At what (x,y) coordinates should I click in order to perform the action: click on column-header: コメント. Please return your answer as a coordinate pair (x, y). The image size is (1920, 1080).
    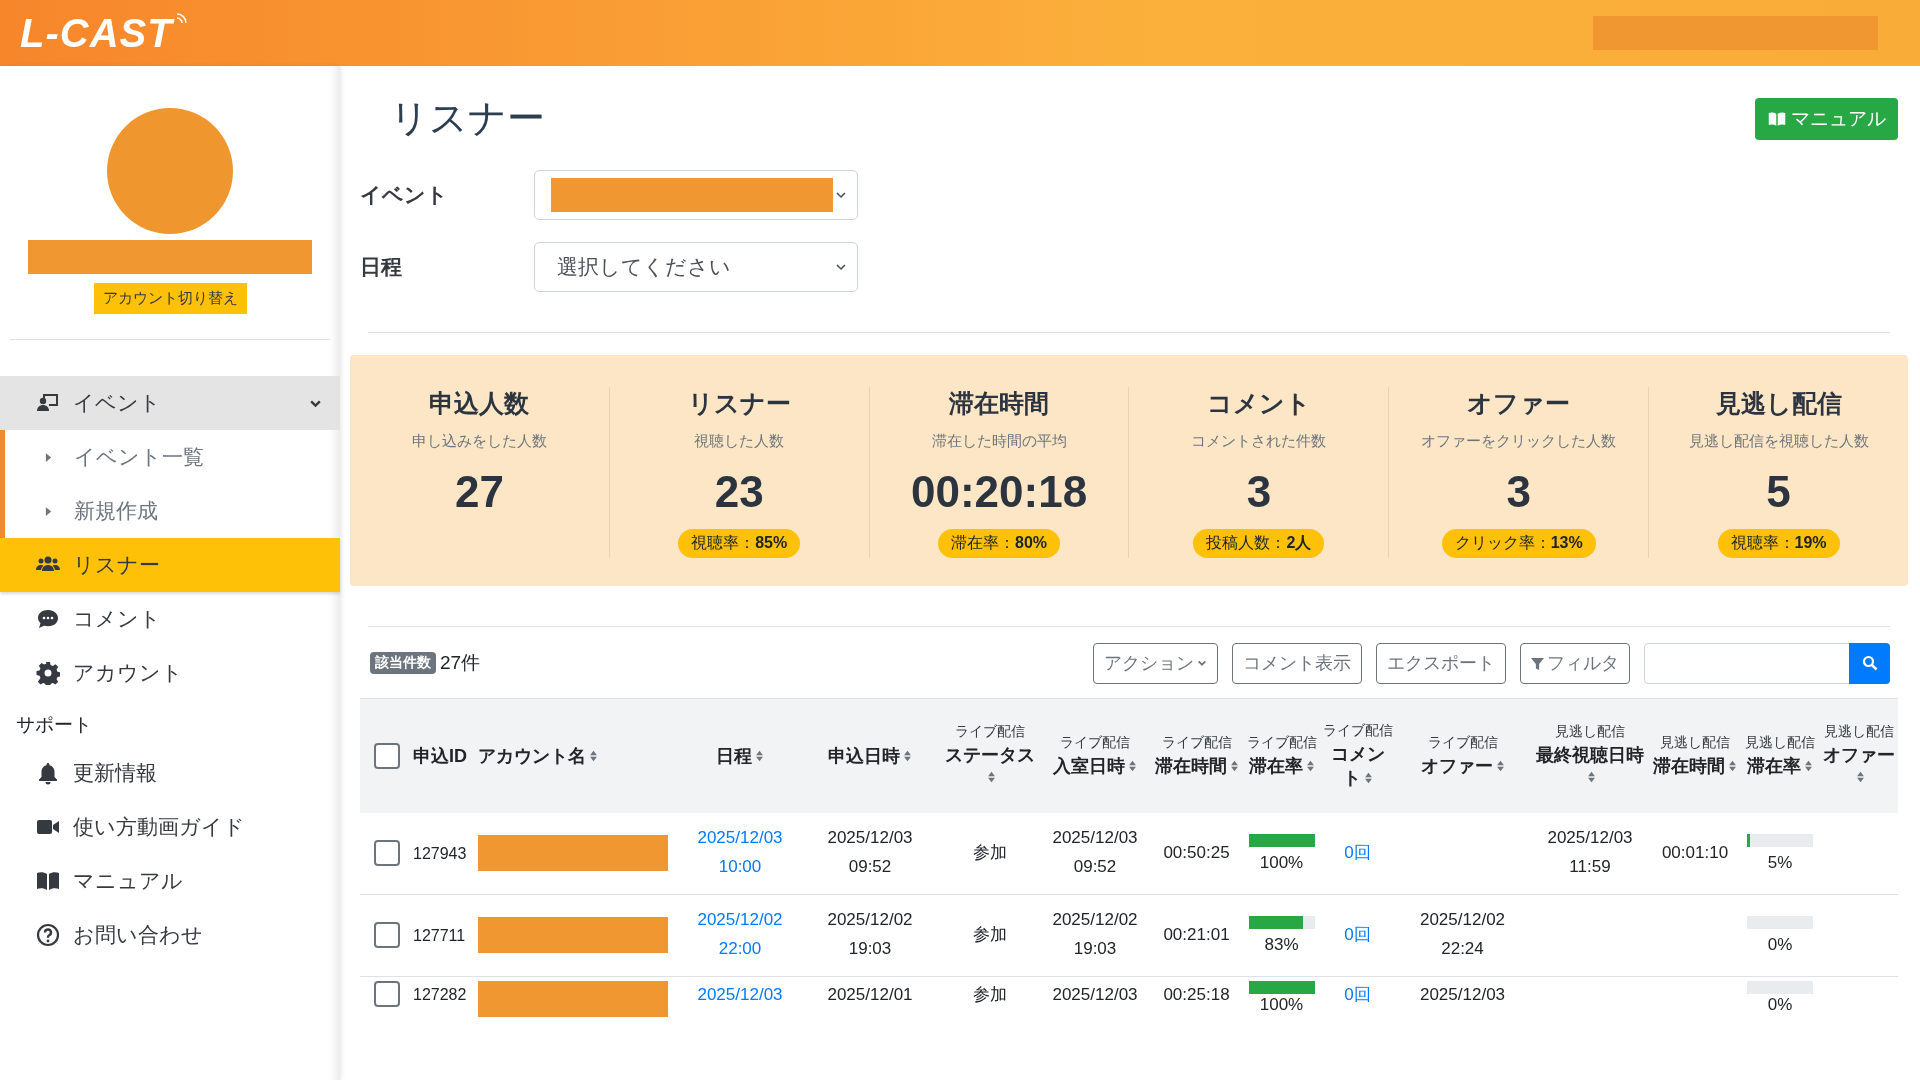
    Looking at the image, I should click on (1357, 765).